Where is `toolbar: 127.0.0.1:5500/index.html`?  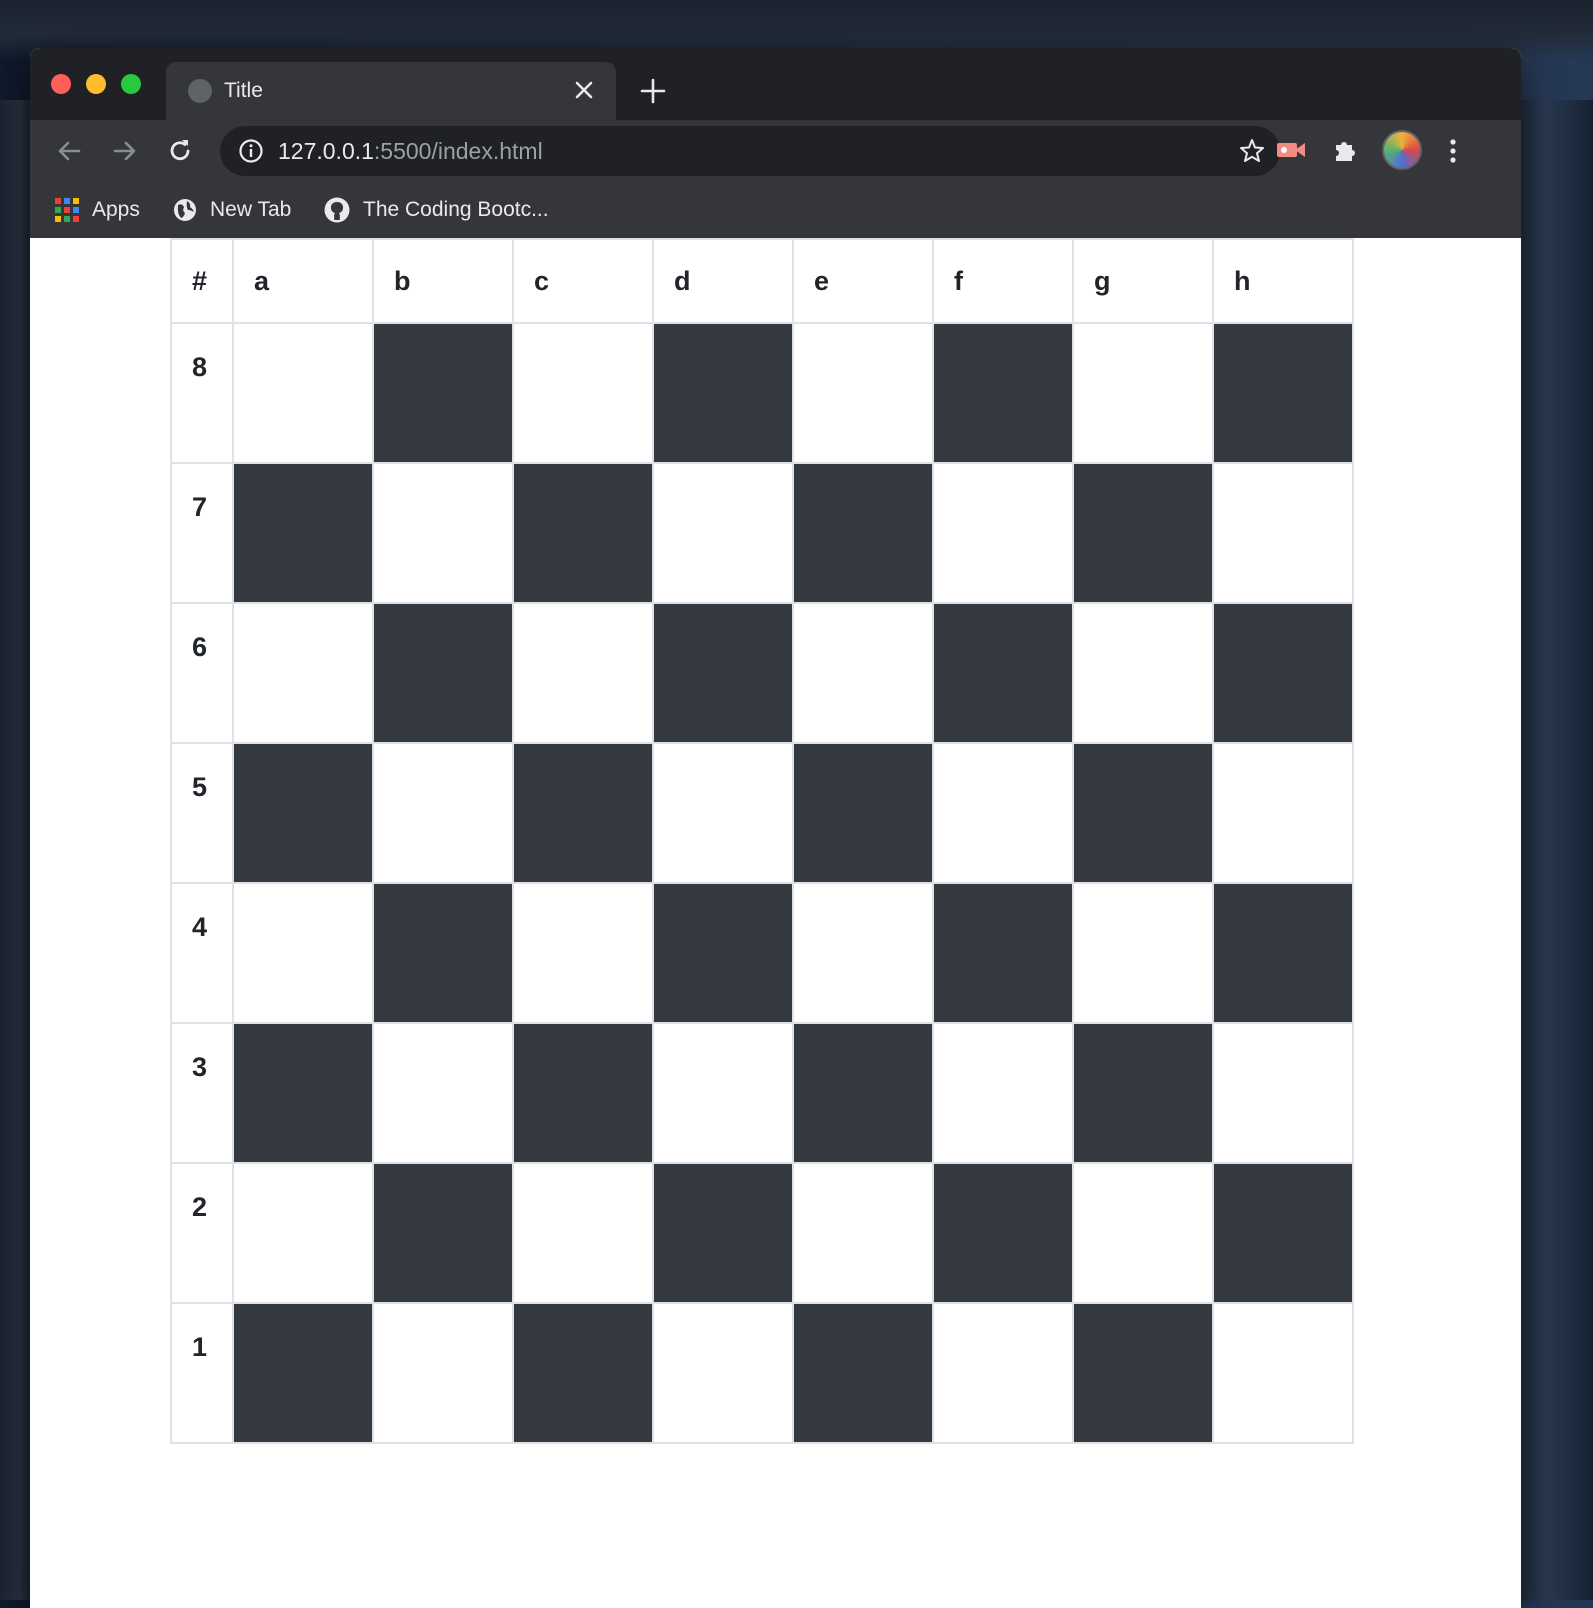 toolbar: 127.0.0.1:5500/index.html is located at coordinates (775, 151).